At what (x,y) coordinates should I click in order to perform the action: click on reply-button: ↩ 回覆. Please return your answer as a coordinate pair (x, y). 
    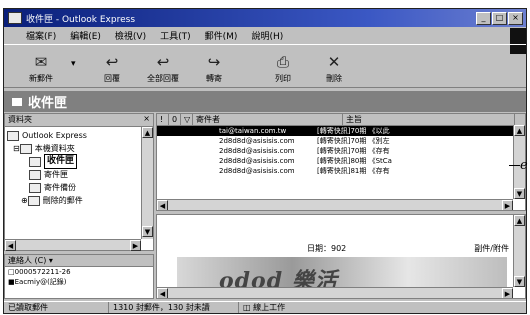
    Looking at the image, I should click on (112, 70).